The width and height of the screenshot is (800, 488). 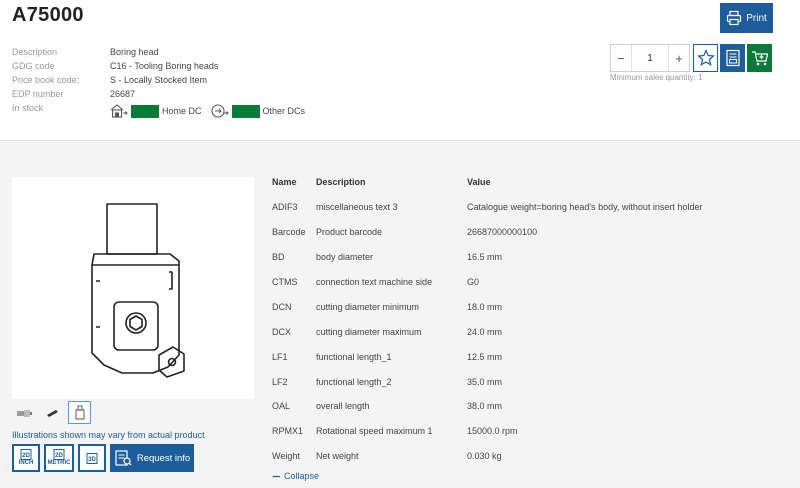 I want to click on quantity-stepper: − 1 +, so click(x=650, y=58).